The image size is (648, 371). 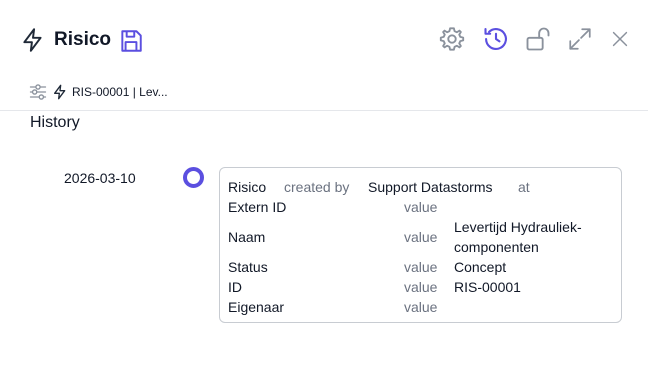 What do you see at coordinates (257, 207) in the screenshot?
I see `field-name: Extern ID` at bounding box center [257, 207].